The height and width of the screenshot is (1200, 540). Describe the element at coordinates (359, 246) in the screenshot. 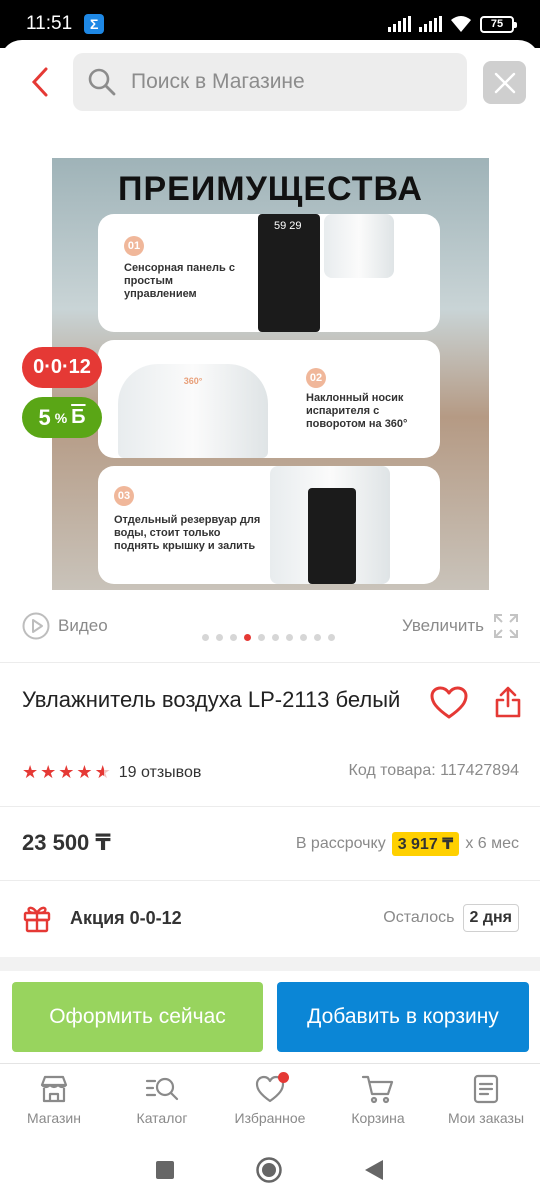

I see `humidifier-tank-image` at that location.